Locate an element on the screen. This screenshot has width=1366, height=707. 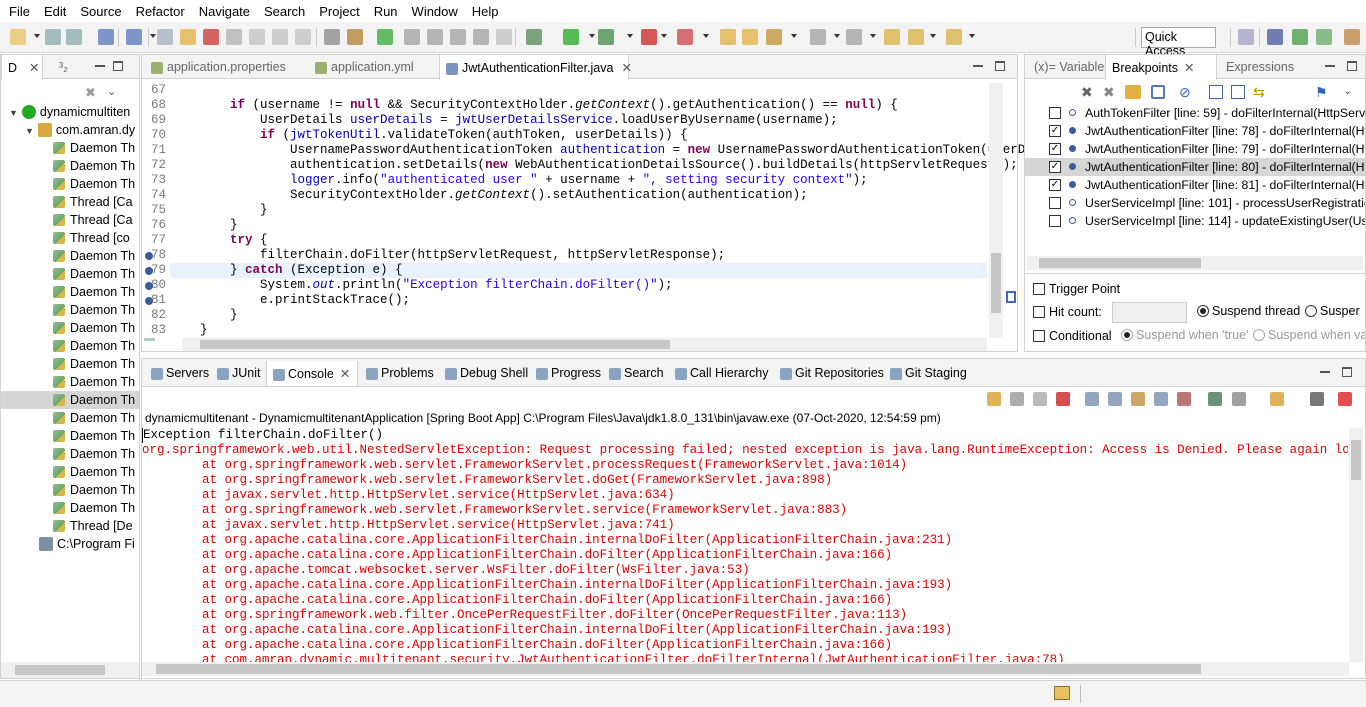
copy-icon is located at coordinates (1317, 399).